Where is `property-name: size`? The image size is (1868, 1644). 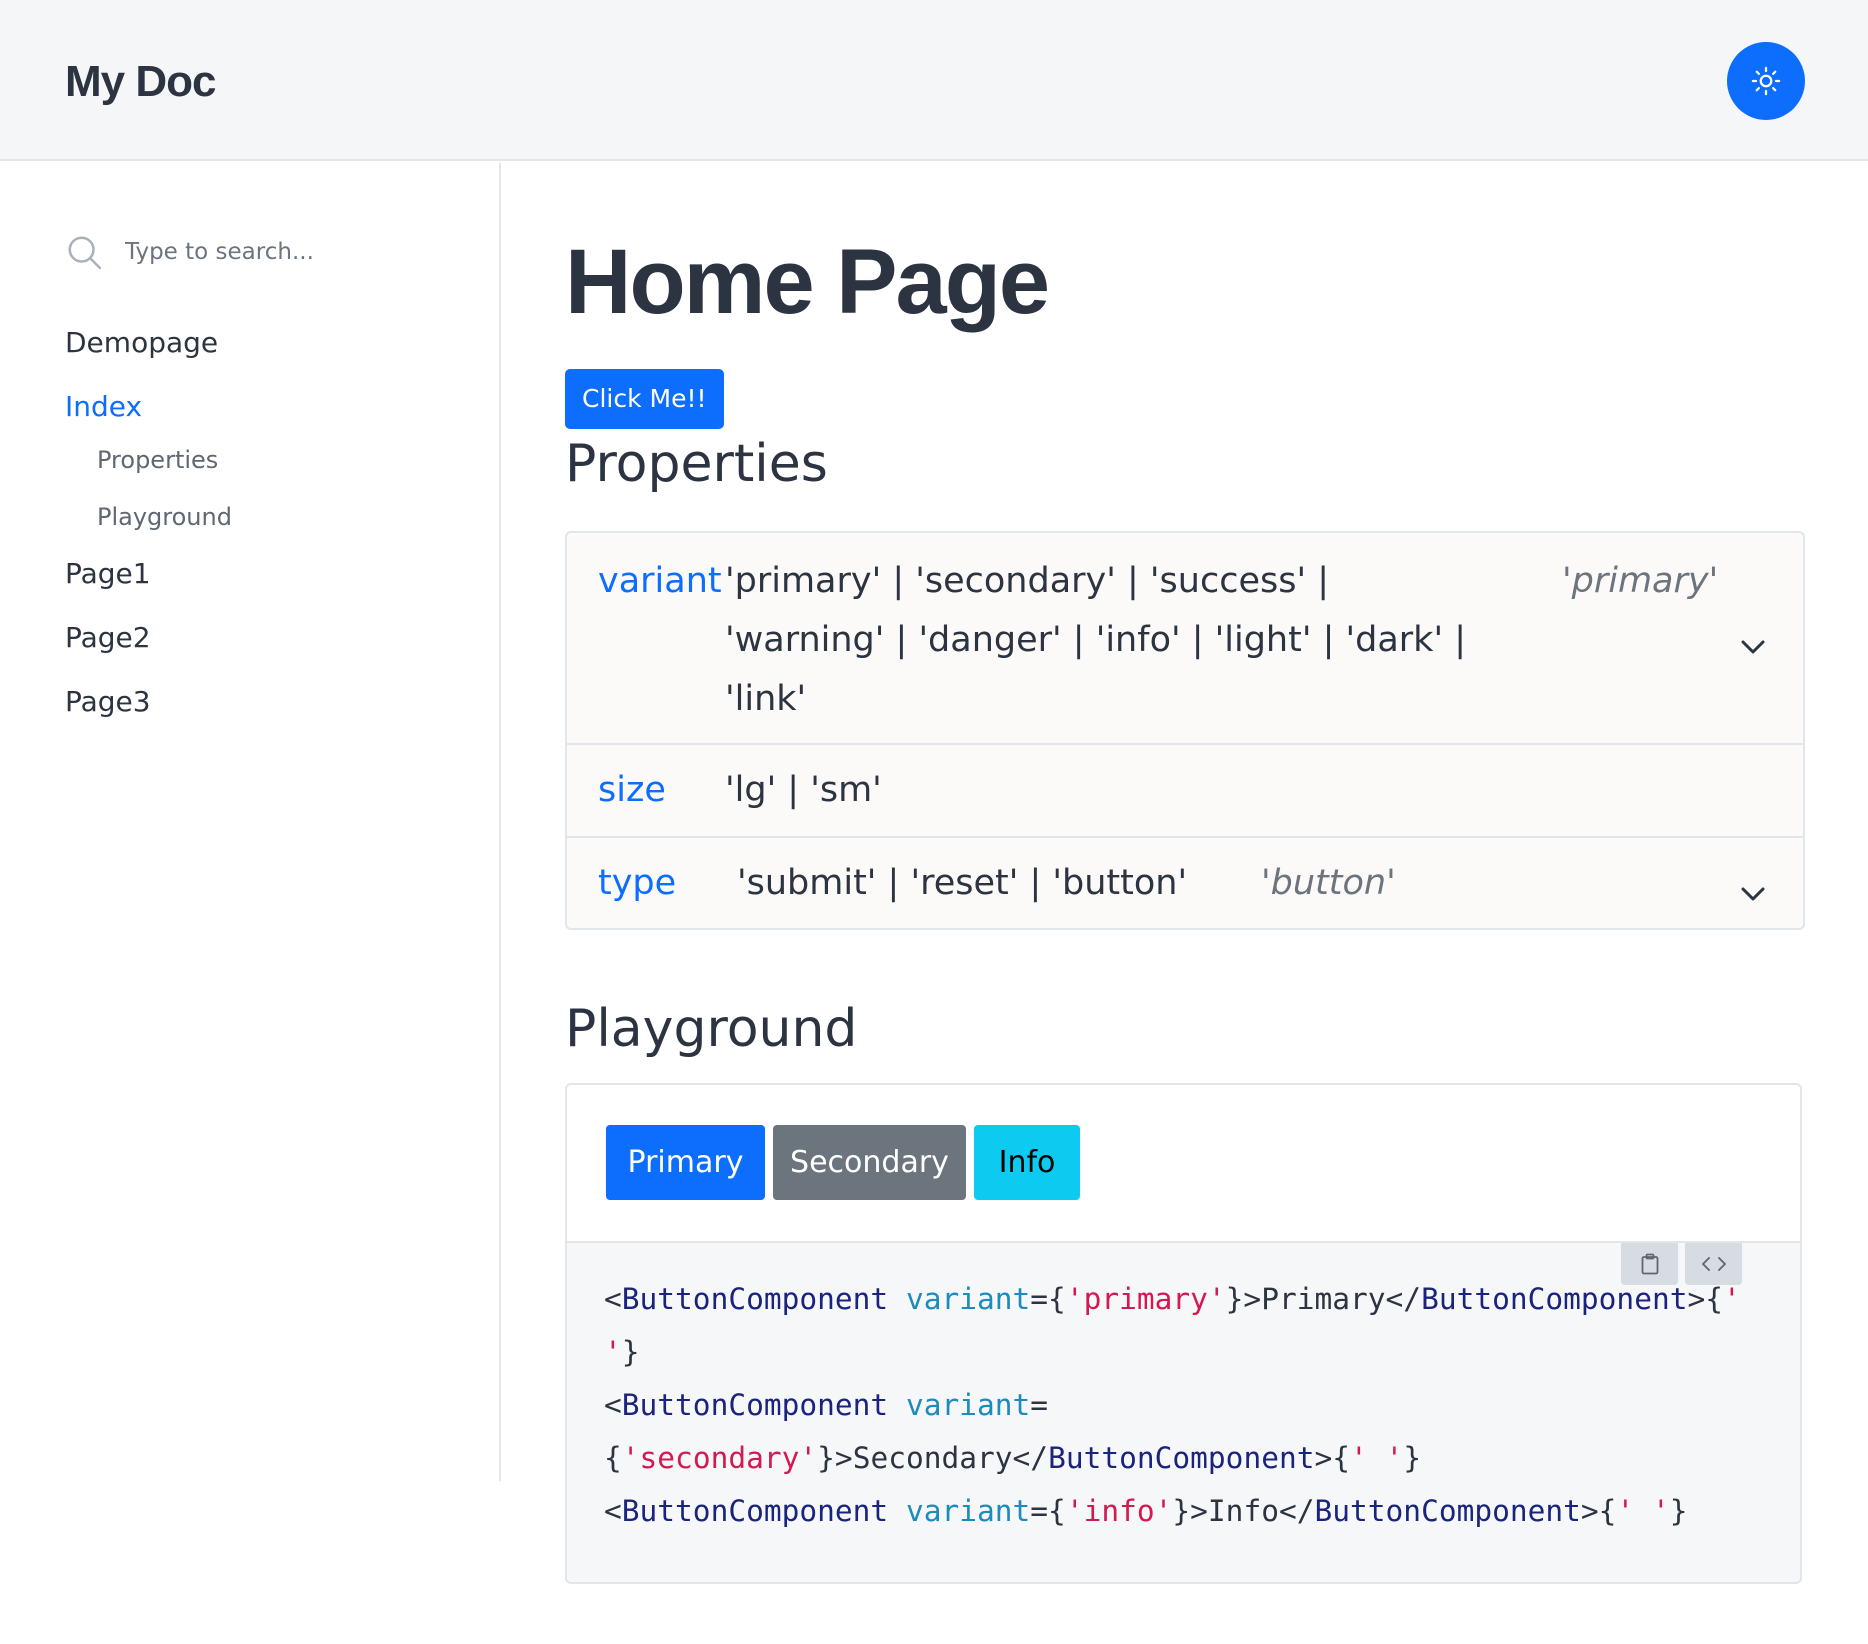 property-name: size is located at coordinates (632, 790).